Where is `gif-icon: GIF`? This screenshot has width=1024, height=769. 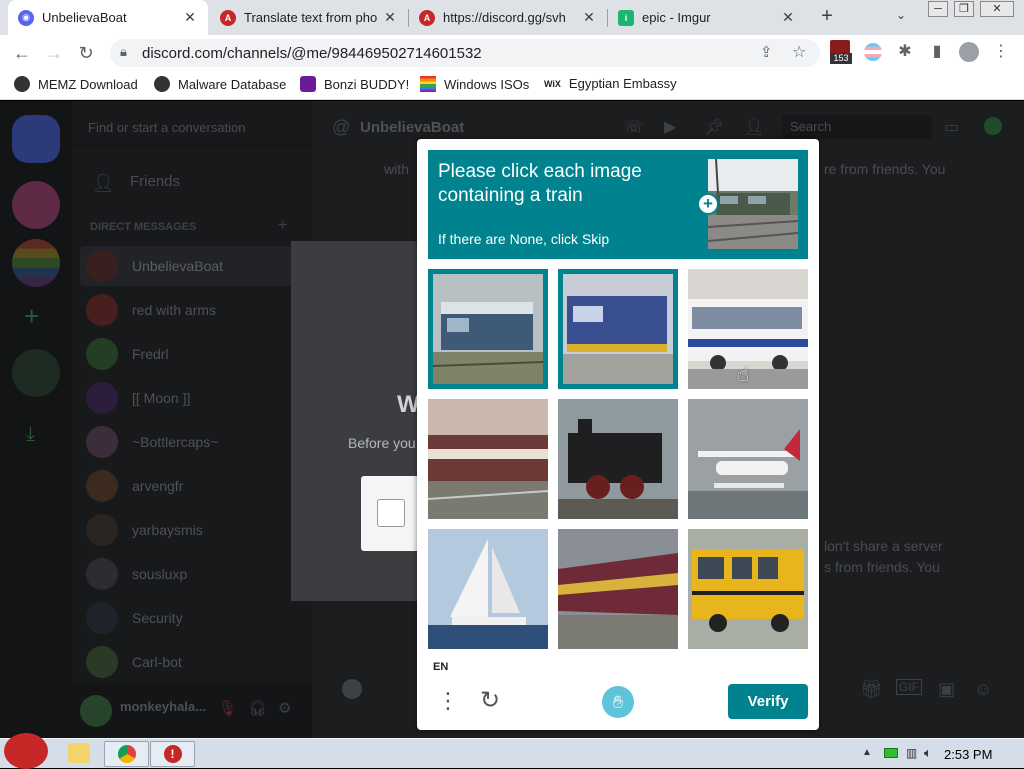
gif-icon: GIF is located at coordinates (909, 687).